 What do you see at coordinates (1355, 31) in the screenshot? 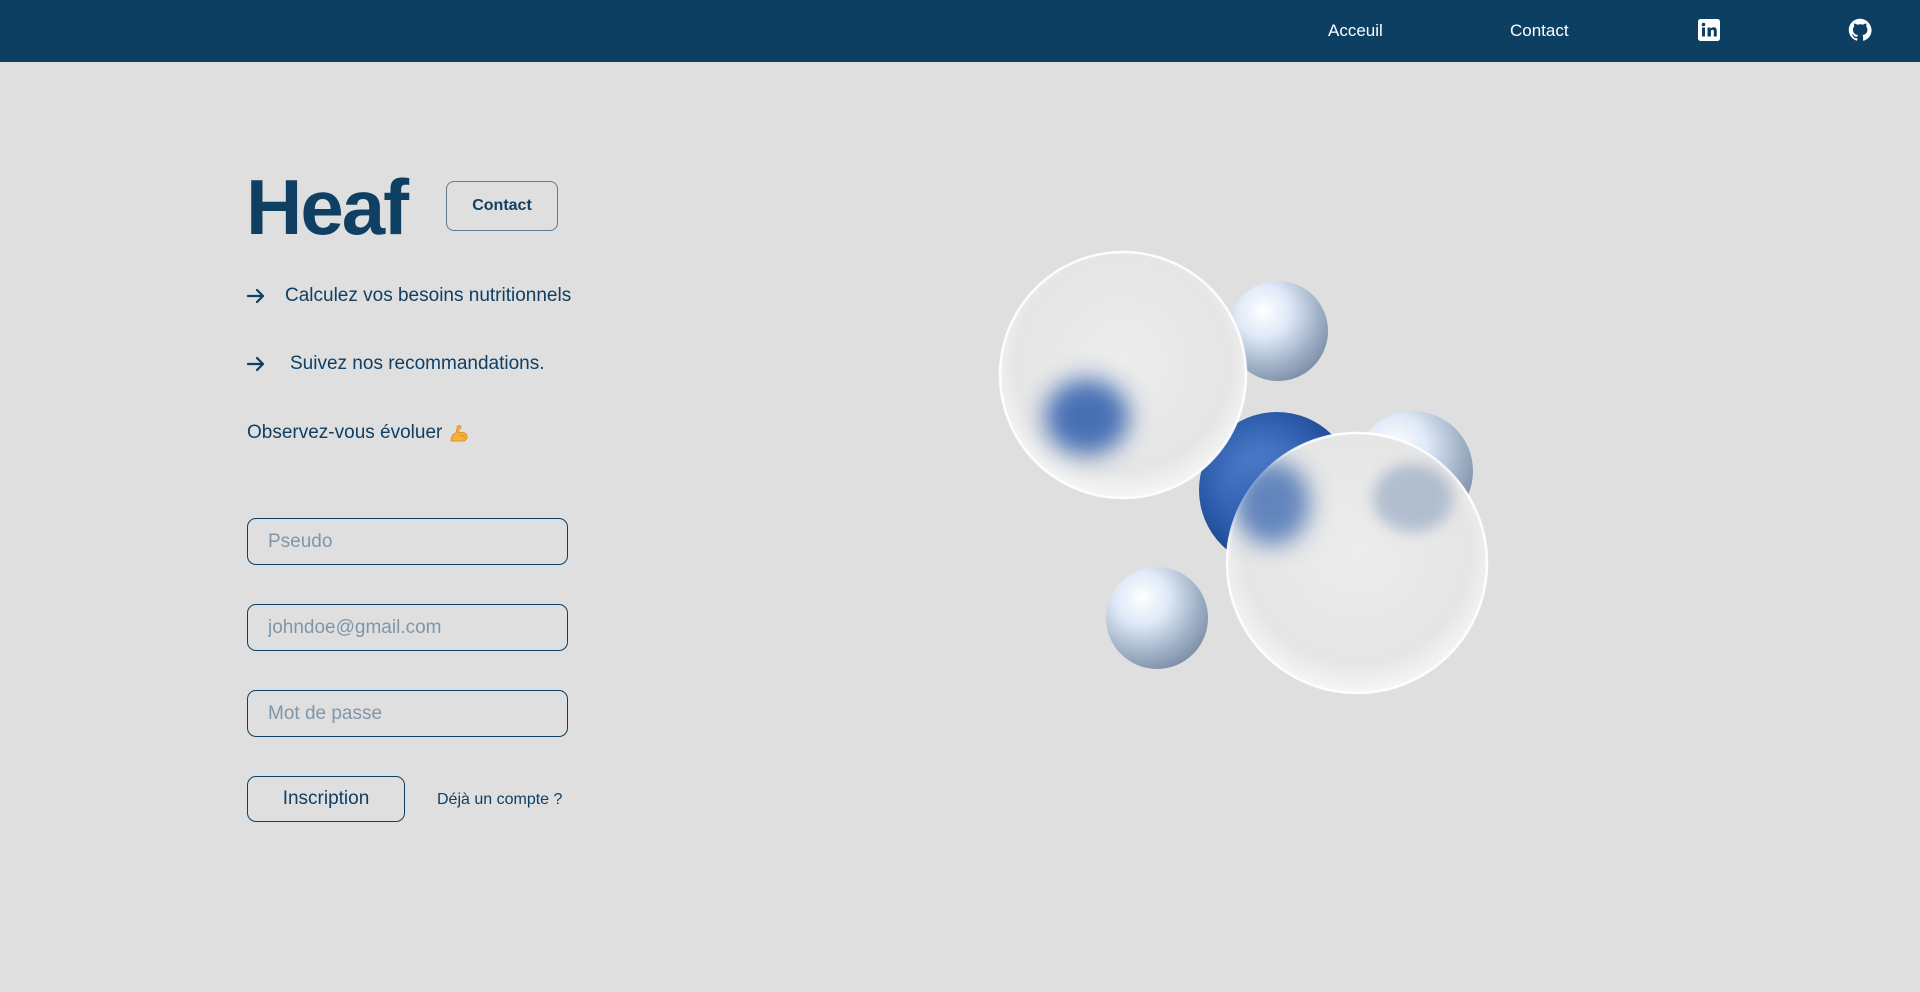
I see `nav-link-acceuil: Acceuil` at bounding box center [1355, 31].